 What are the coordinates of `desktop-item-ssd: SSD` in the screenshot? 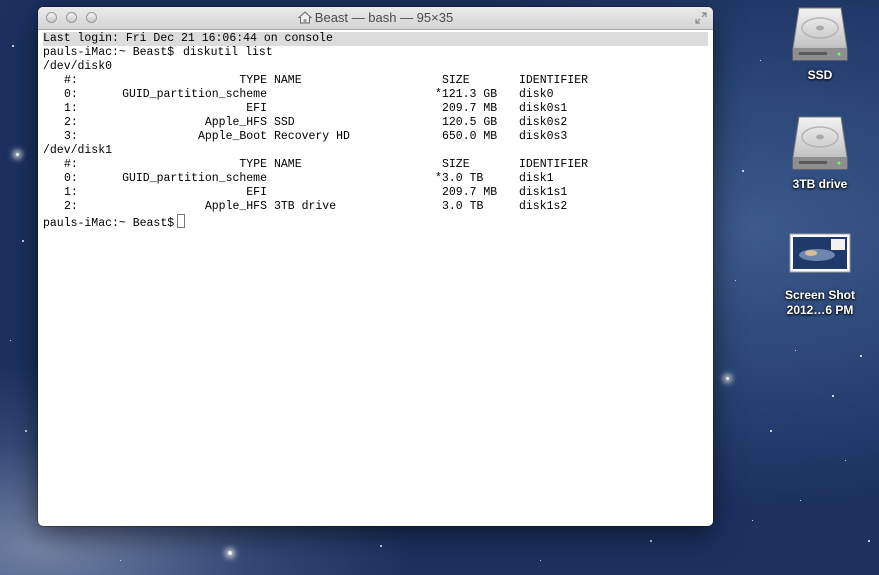 It's located at (820, 43).